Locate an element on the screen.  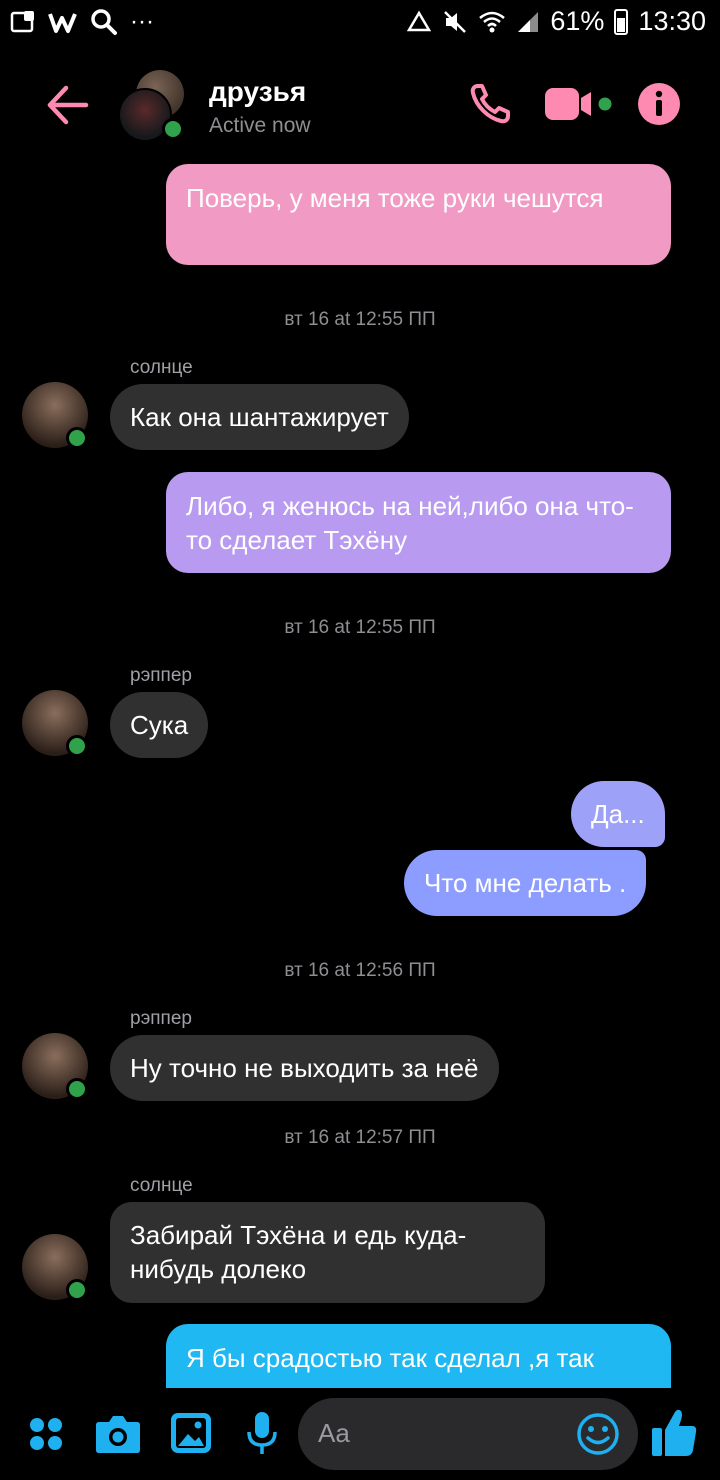
info-icon is located at coordinates (659, 104).